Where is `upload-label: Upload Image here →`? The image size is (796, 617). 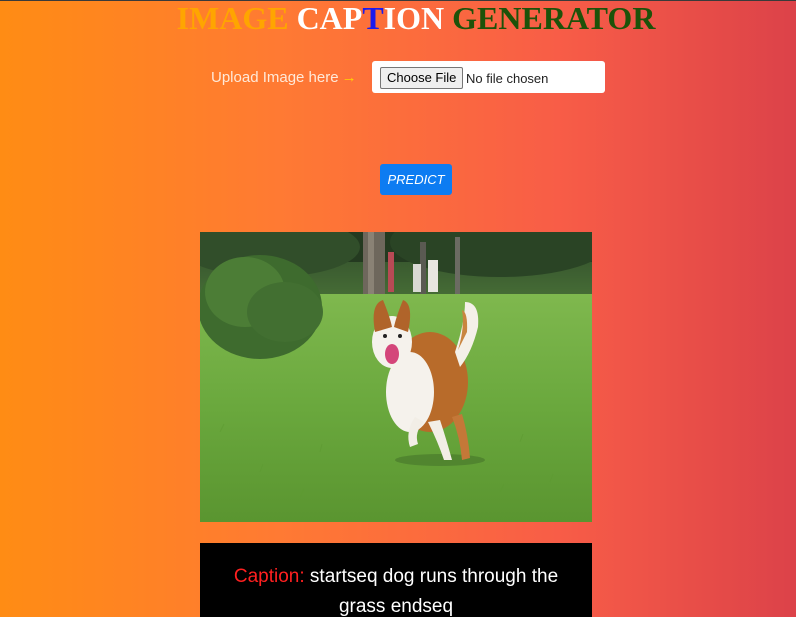
upload-label: Upload Image here → is located at coordinates (284, 77).